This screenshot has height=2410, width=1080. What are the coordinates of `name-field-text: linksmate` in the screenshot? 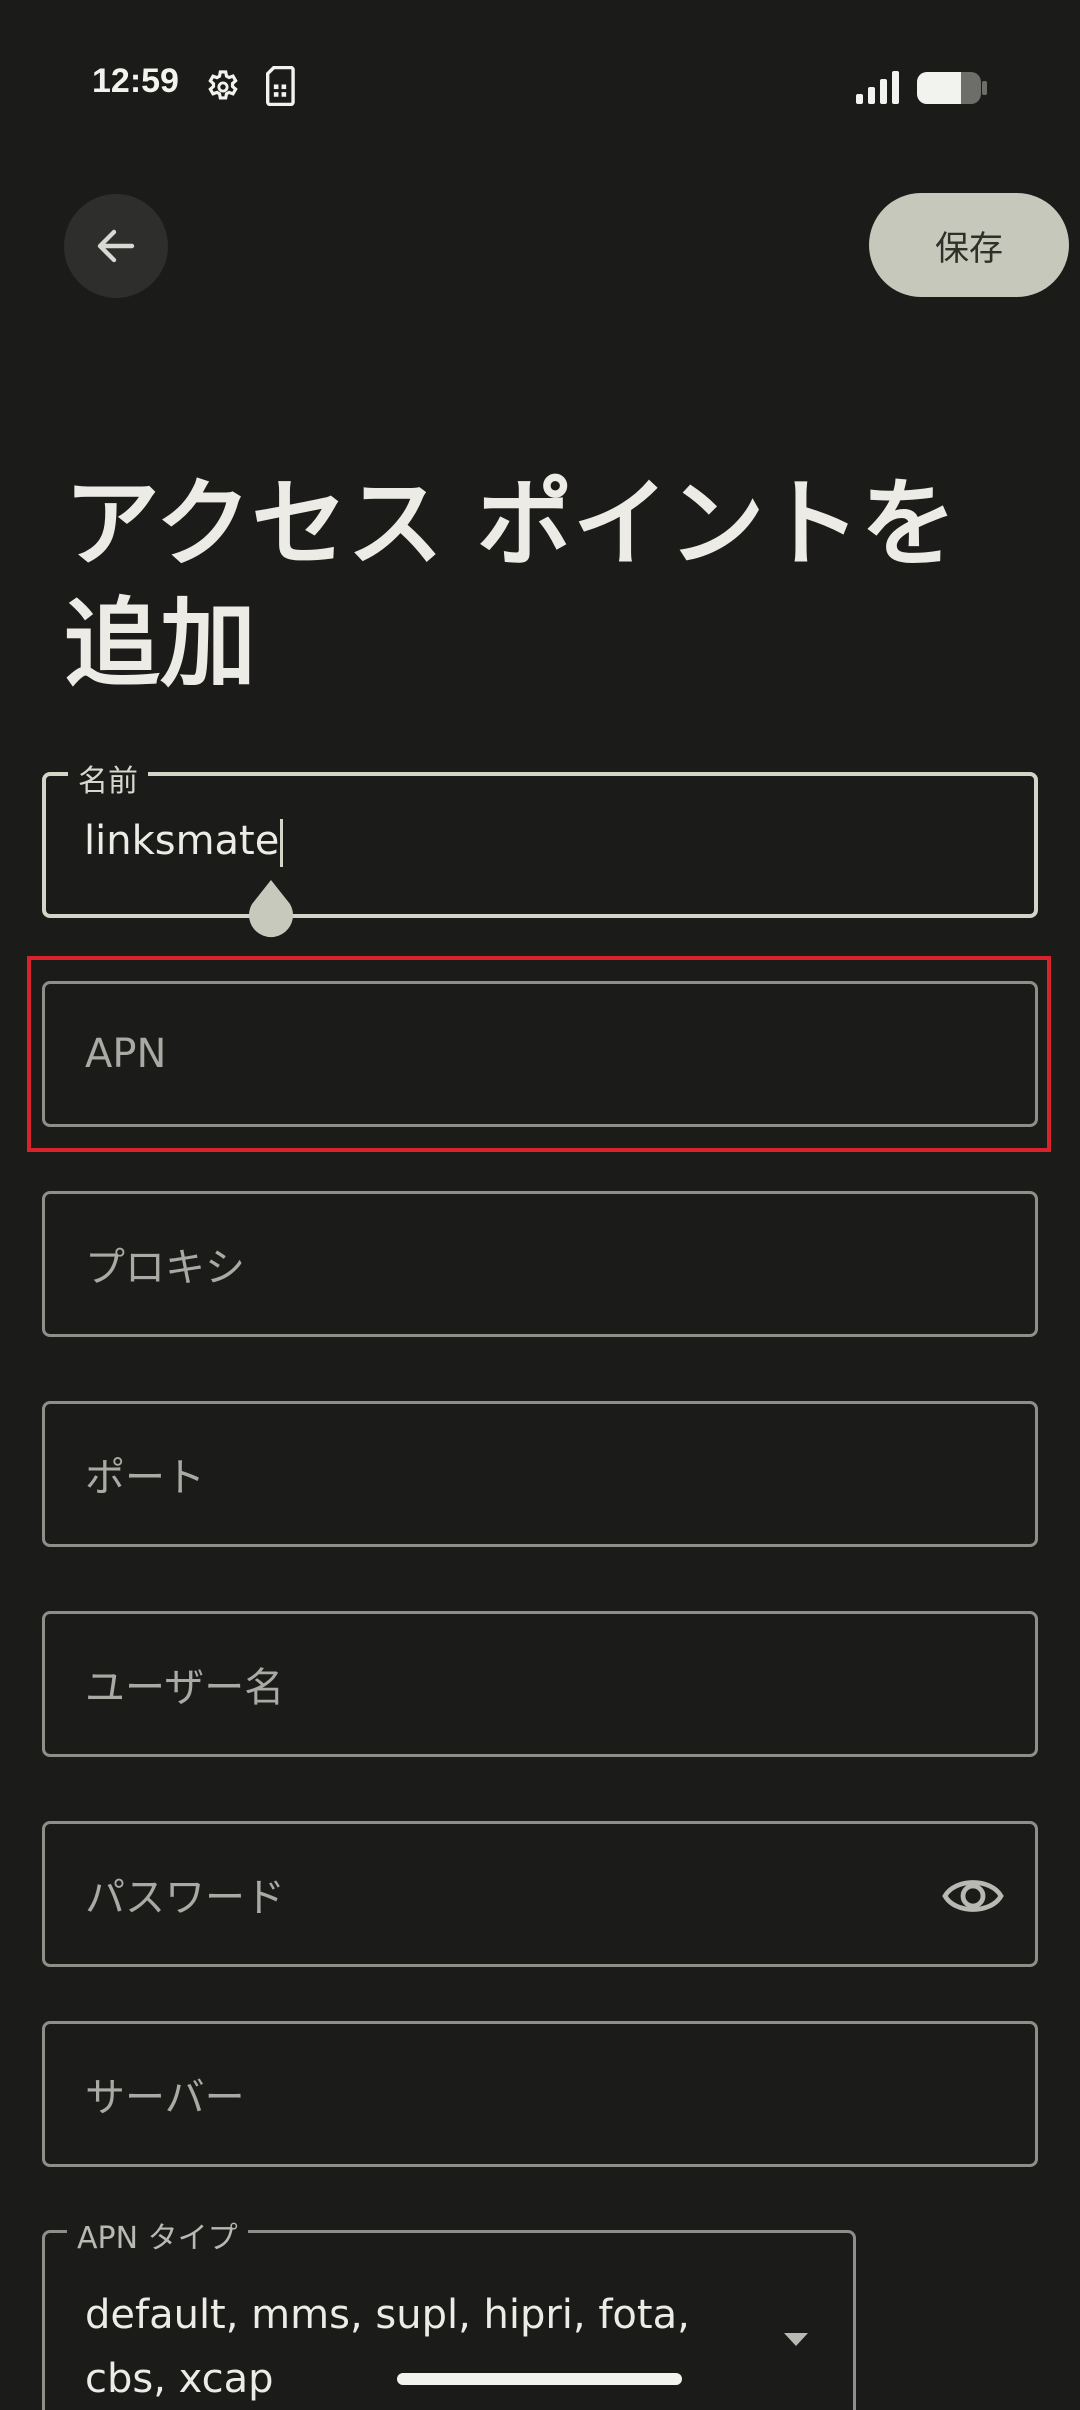 It's located at (182, 841).